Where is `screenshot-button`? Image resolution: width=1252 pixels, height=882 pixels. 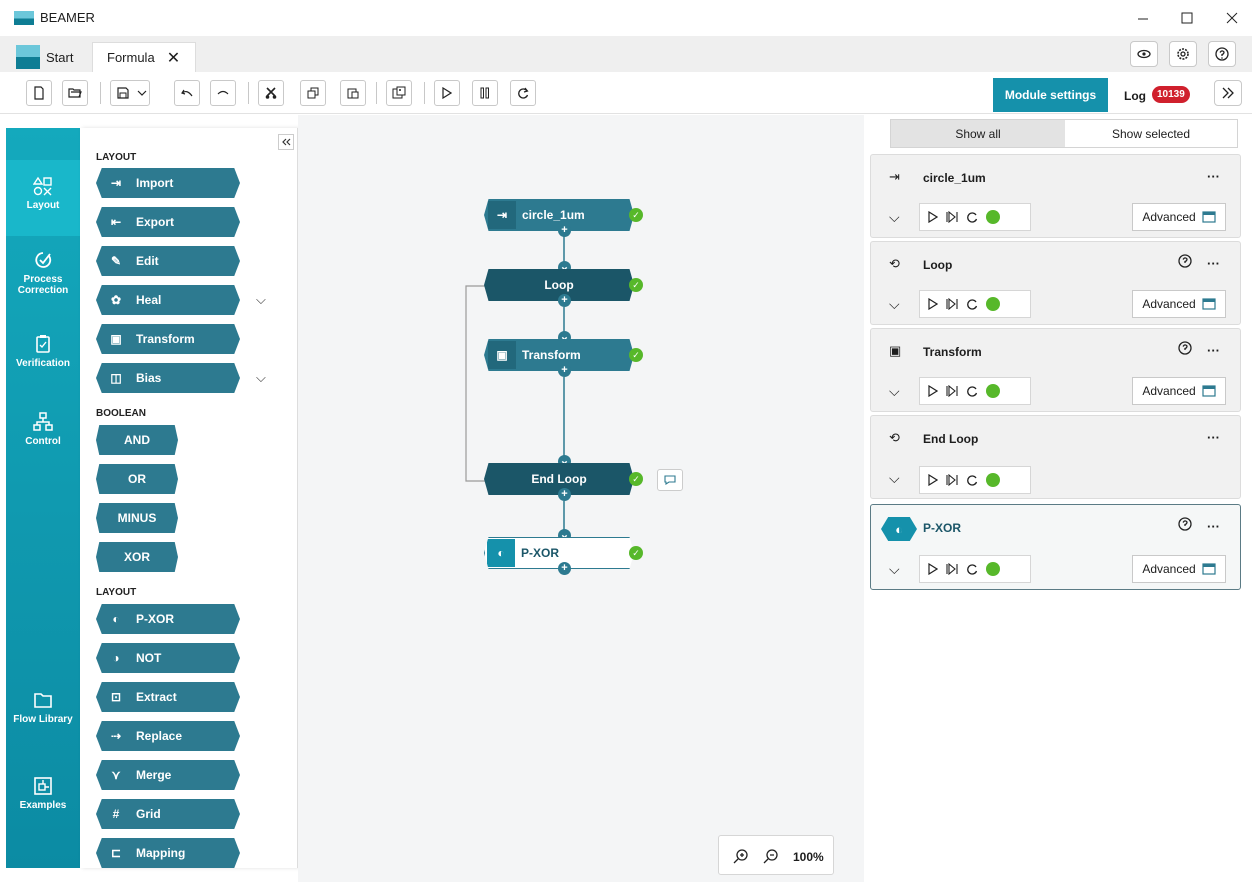
screenshot-button is located at coordinates (399, 93).